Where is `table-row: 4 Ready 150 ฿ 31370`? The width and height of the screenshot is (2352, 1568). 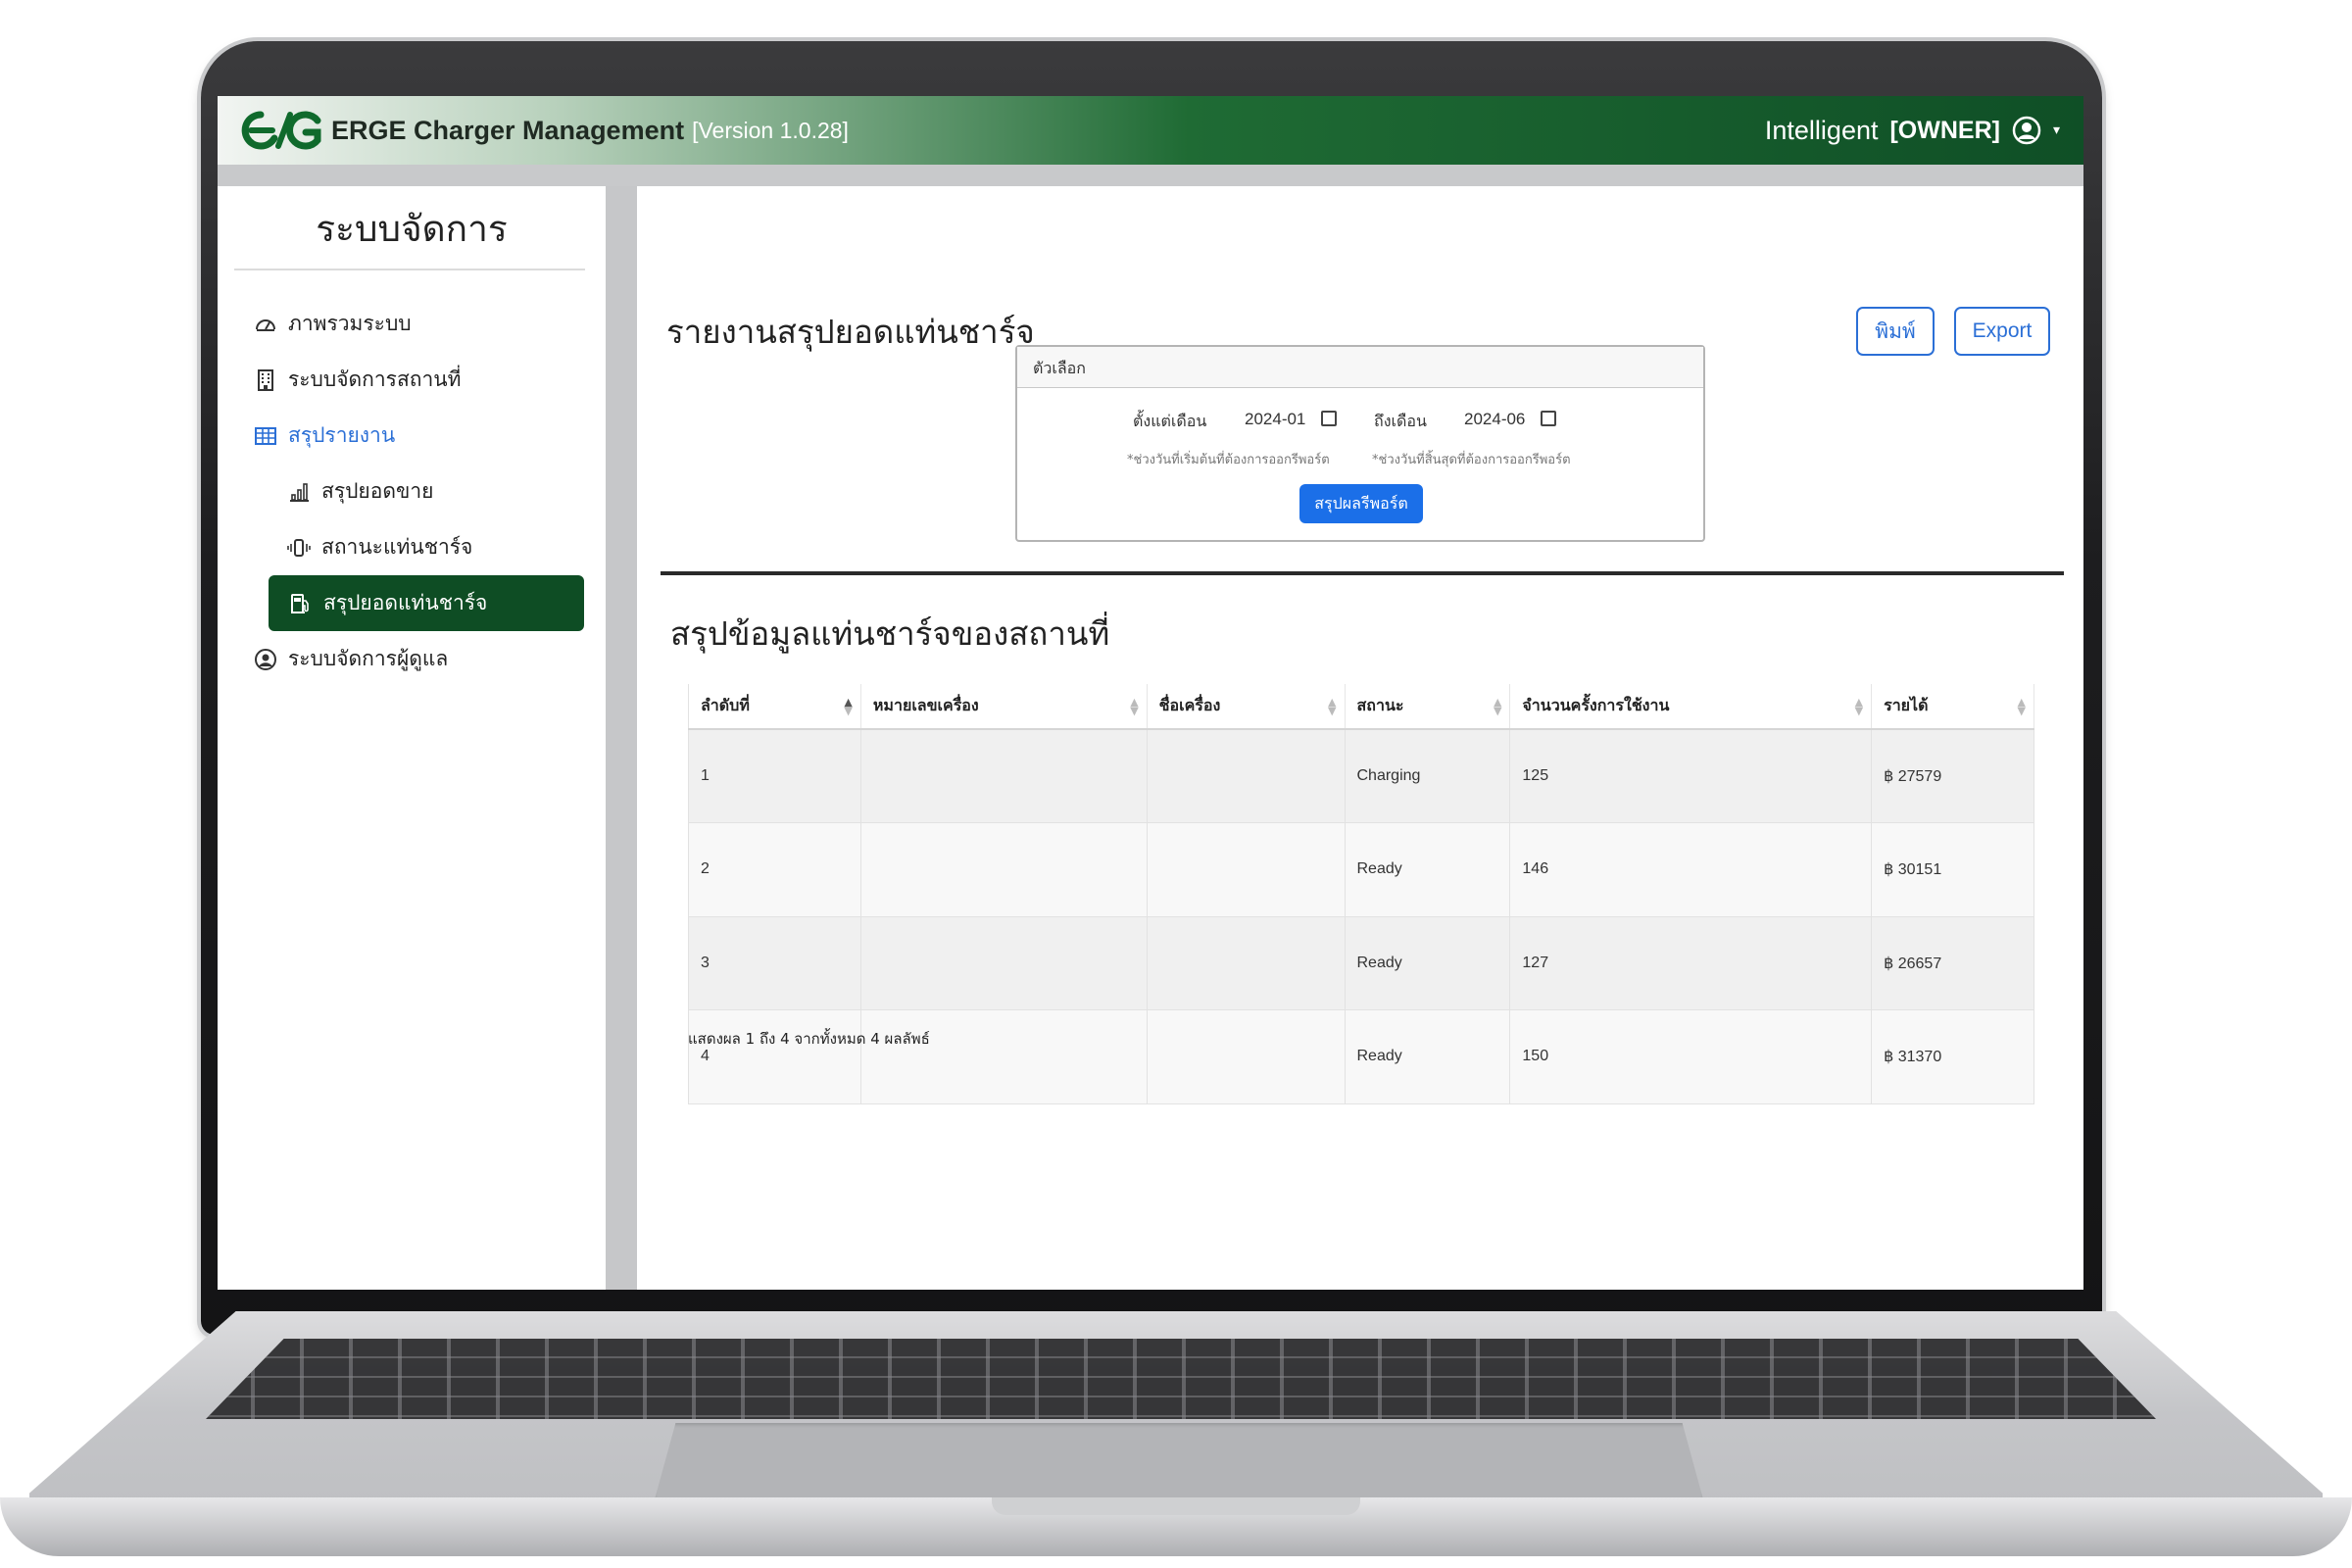 table-row: 4 Ready 150 ฿ 31370 is located at coordinates (1361, 1056).